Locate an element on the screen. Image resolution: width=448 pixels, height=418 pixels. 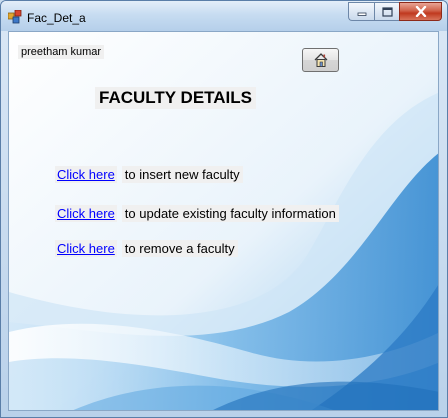
minimize-icon is located at coordinates (361, 14).